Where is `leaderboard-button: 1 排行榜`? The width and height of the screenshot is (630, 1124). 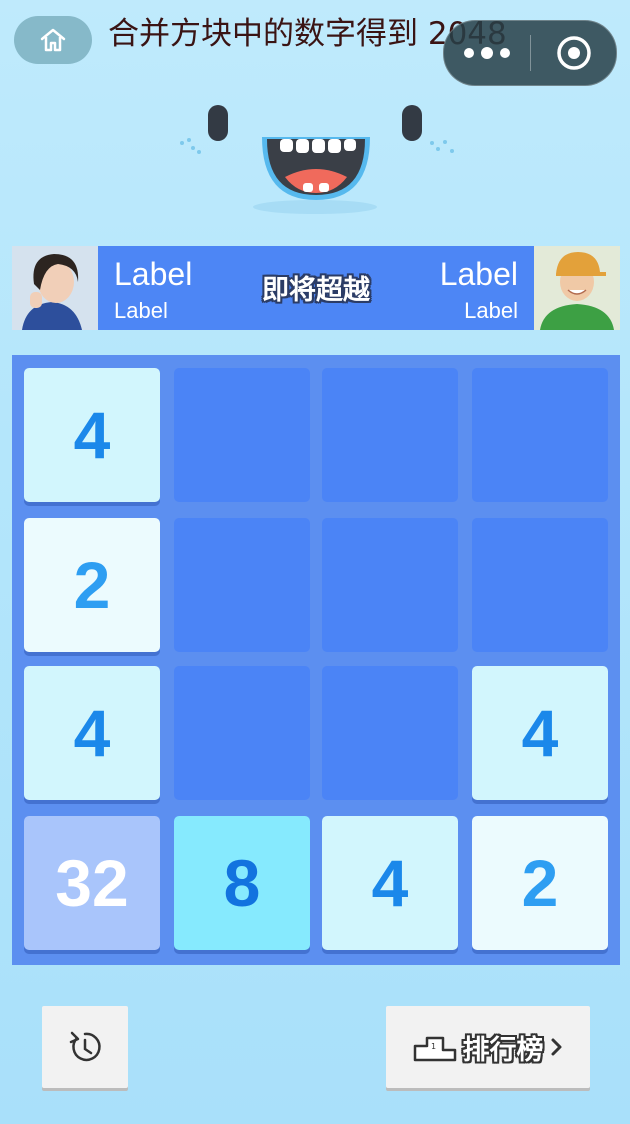 leaderboard-button: 1 排行榜 is located at coordinates (488, 1047).